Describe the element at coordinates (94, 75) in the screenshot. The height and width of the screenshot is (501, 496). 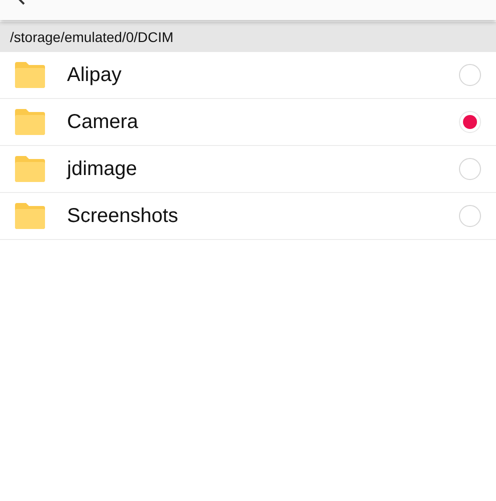
I see `folder-name: Alipay` at that location.